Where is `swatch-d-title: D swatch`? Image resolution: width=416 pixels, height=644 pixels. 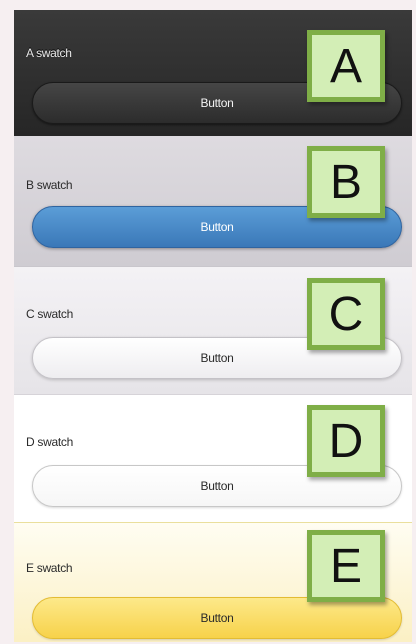
swatch-d-title: D swatch is located at coordinates (49, 442).